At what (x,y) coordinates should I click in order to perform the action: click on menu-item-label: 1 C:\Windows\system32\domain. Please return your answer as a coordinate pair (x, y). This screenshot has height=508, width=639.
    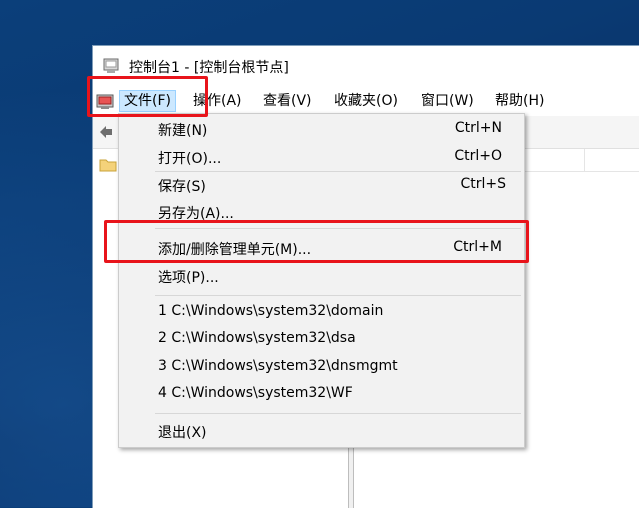
    Looking at the image, I should click on (271, 311).